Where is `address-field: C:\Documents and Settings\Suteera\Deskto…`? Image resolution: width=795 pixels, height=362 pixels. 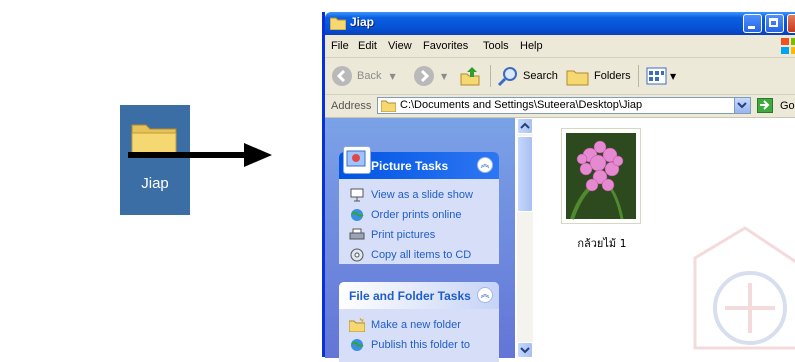 address-field: C:\Documents and Settings\Suteera\Deskto… is located at coordinates (564, 105).